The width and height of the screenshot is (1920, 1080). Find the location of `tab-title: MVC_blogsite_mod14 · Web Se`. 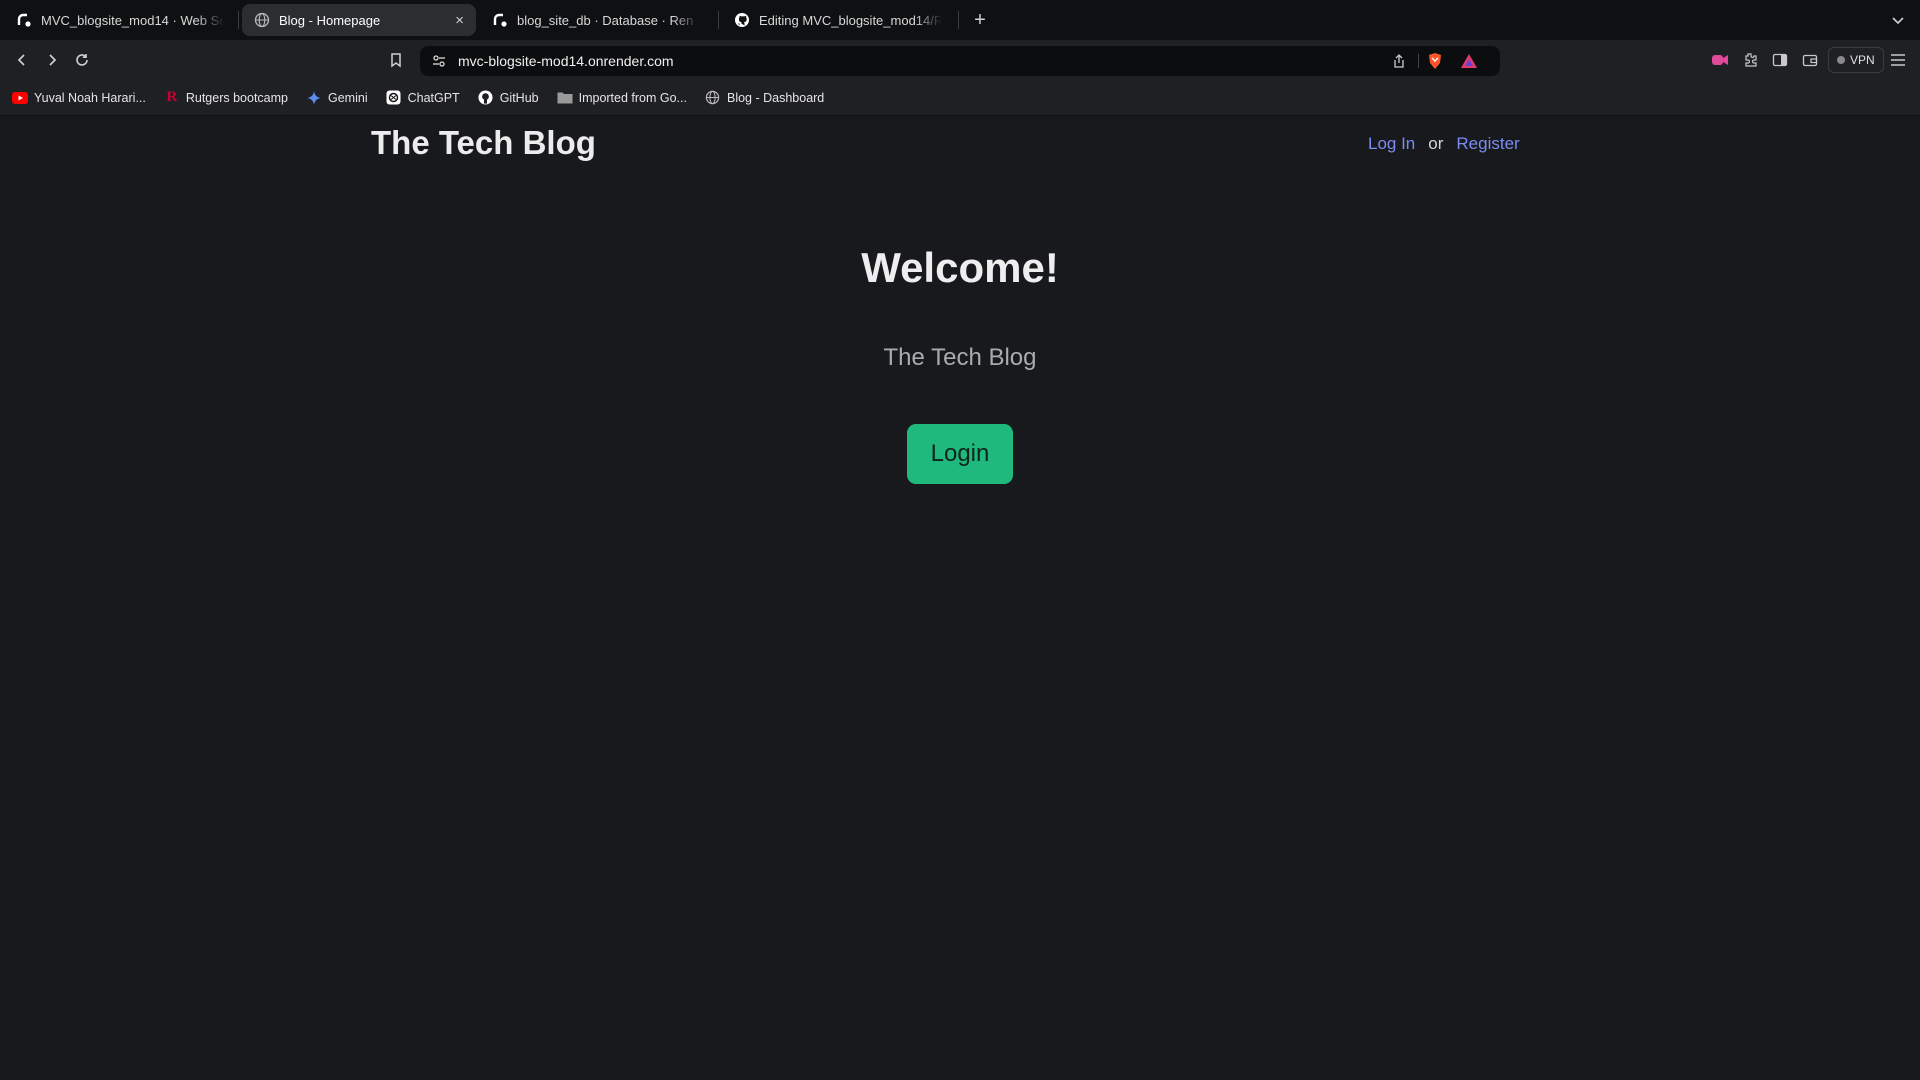

tab-title: MVC_blogsite_mod14 · Web Se is located at coordinates (132, 20).